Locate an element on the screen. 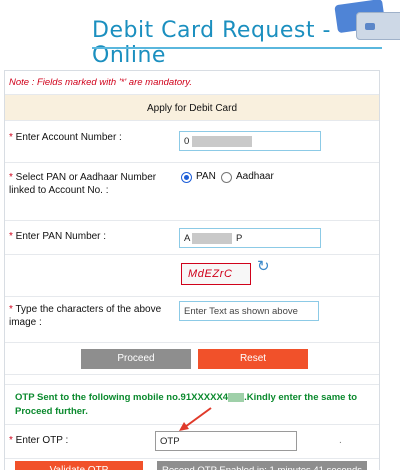 Image resolution: width=400 pixels, height=470 pixels. proceed-button: Proceed is located at coordinates (136, 359).